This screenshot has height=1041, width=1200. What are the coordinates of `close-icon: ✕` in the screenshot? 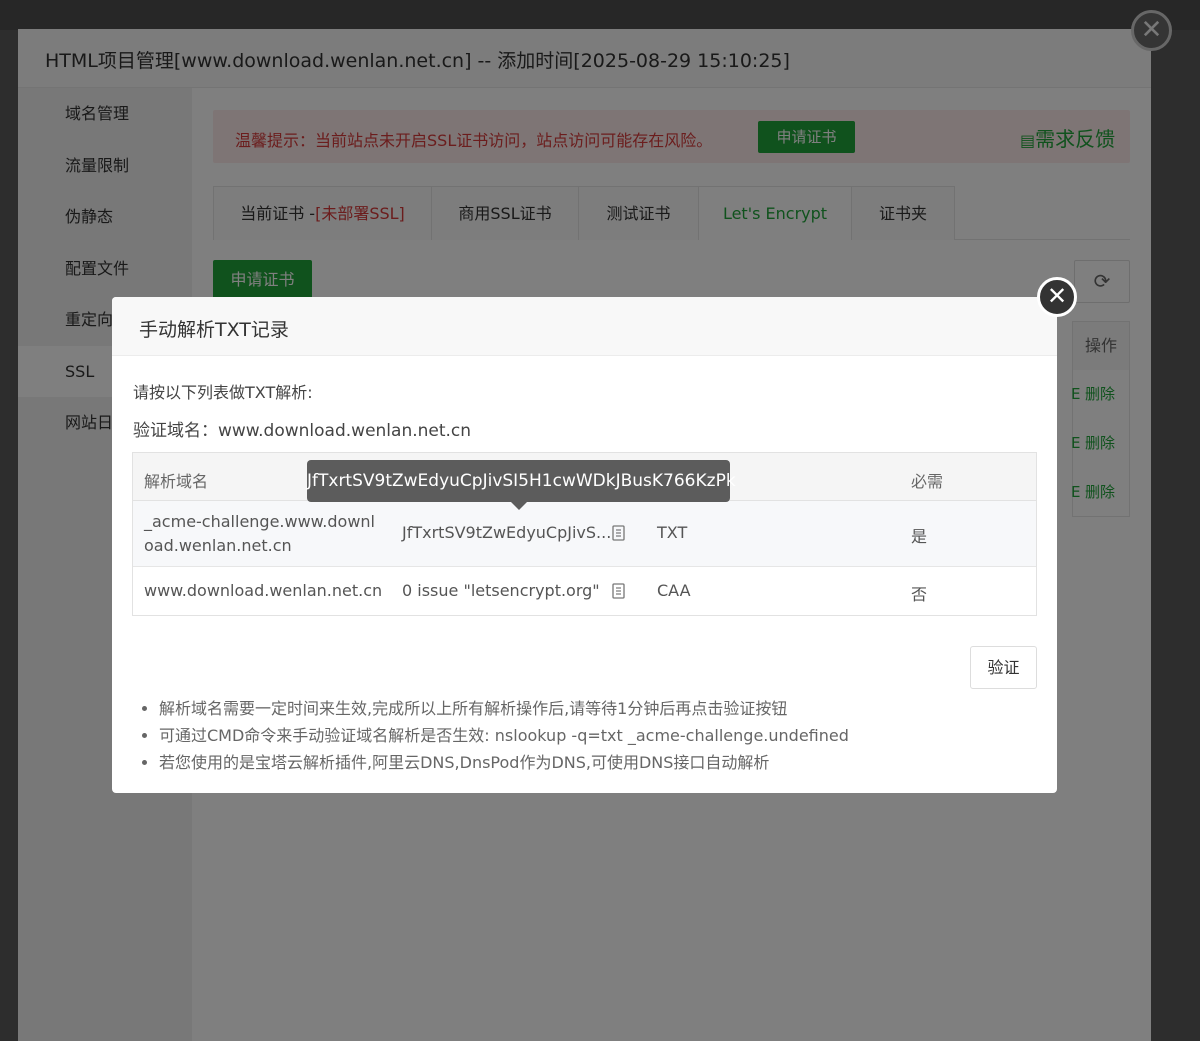 It's located at (1057, 296).